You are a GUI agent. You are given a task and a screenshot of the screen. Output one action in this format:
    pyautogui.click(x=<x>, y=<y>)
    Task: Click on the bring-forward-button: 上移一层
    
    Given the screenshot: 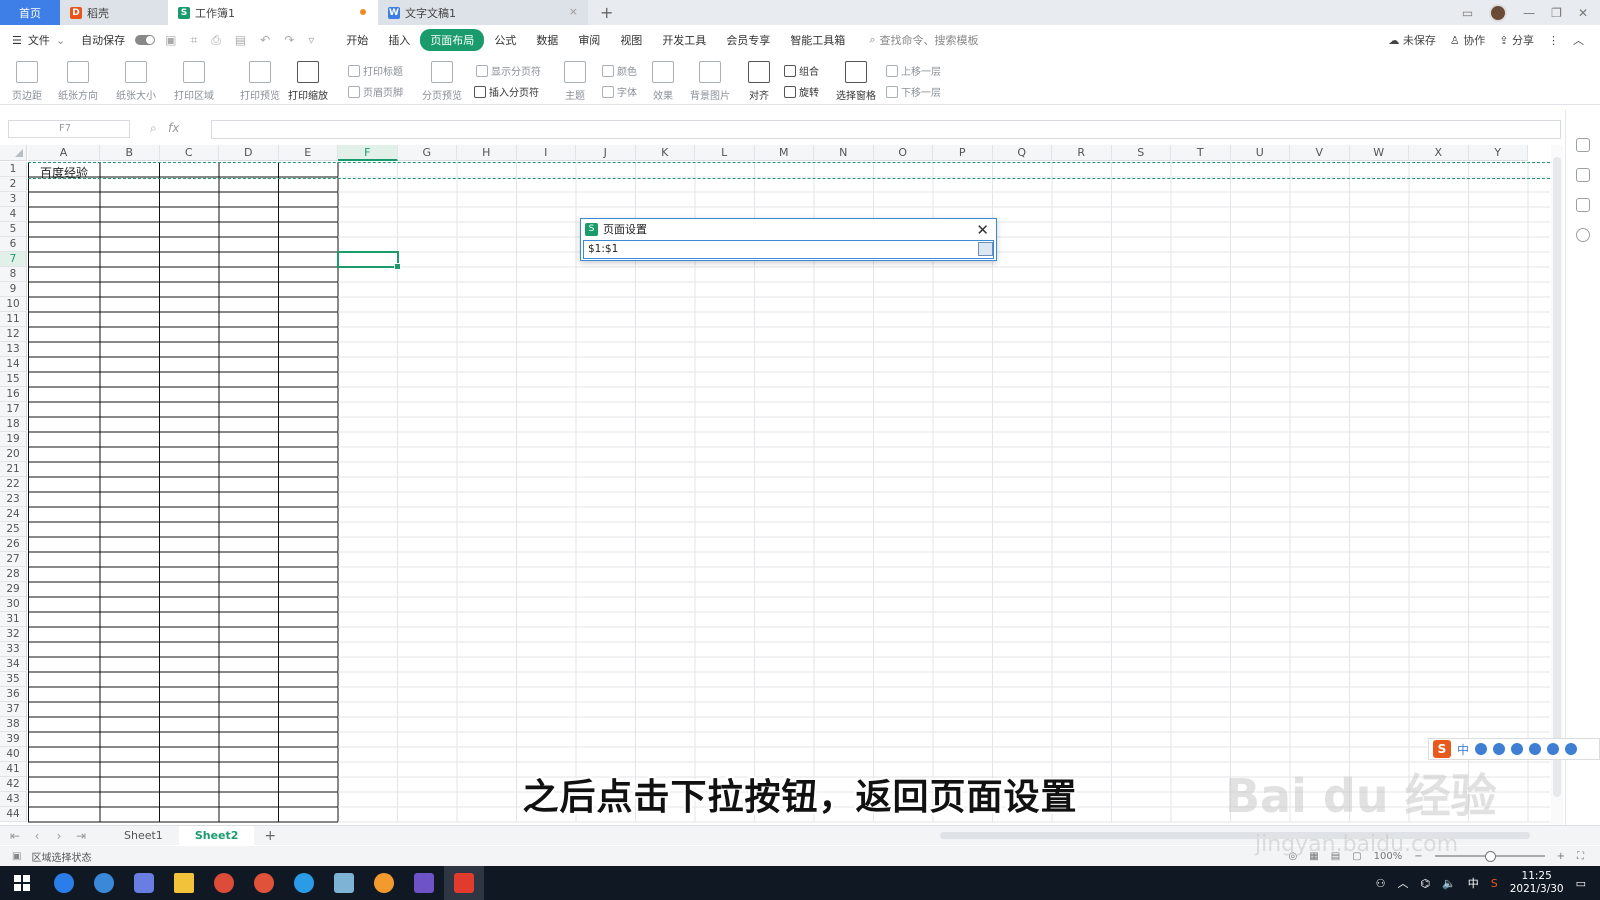 What is the action you would take?
    pyautogui.click(x=913, y=70)
    